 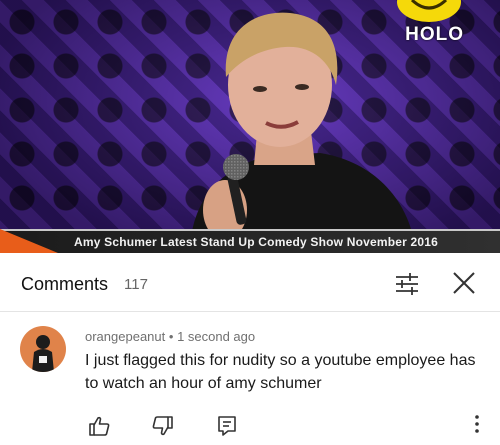 I want to click on comments-header: Comments 117, so click(x=250, y=282).